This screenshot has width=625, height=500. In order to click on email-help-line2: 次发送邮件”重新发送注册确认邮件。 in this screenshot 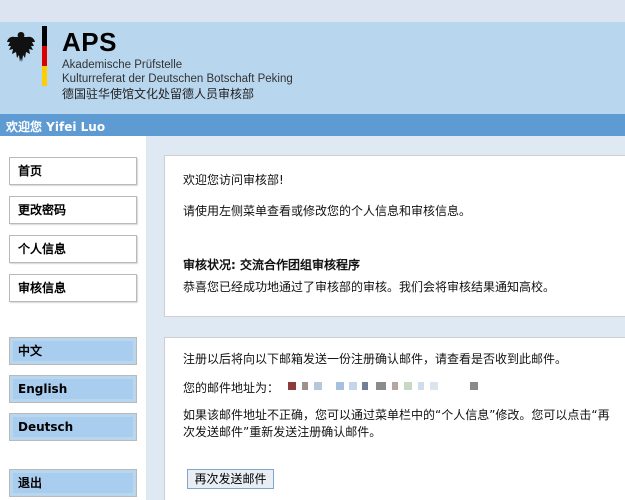, I will do `click(282, 432)`.